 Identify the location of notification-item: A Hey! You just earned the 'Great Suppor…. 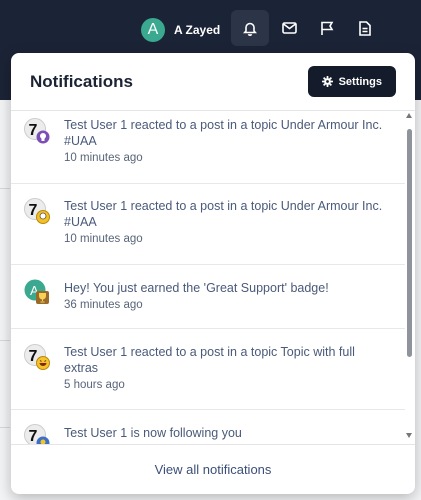
(208, 297).